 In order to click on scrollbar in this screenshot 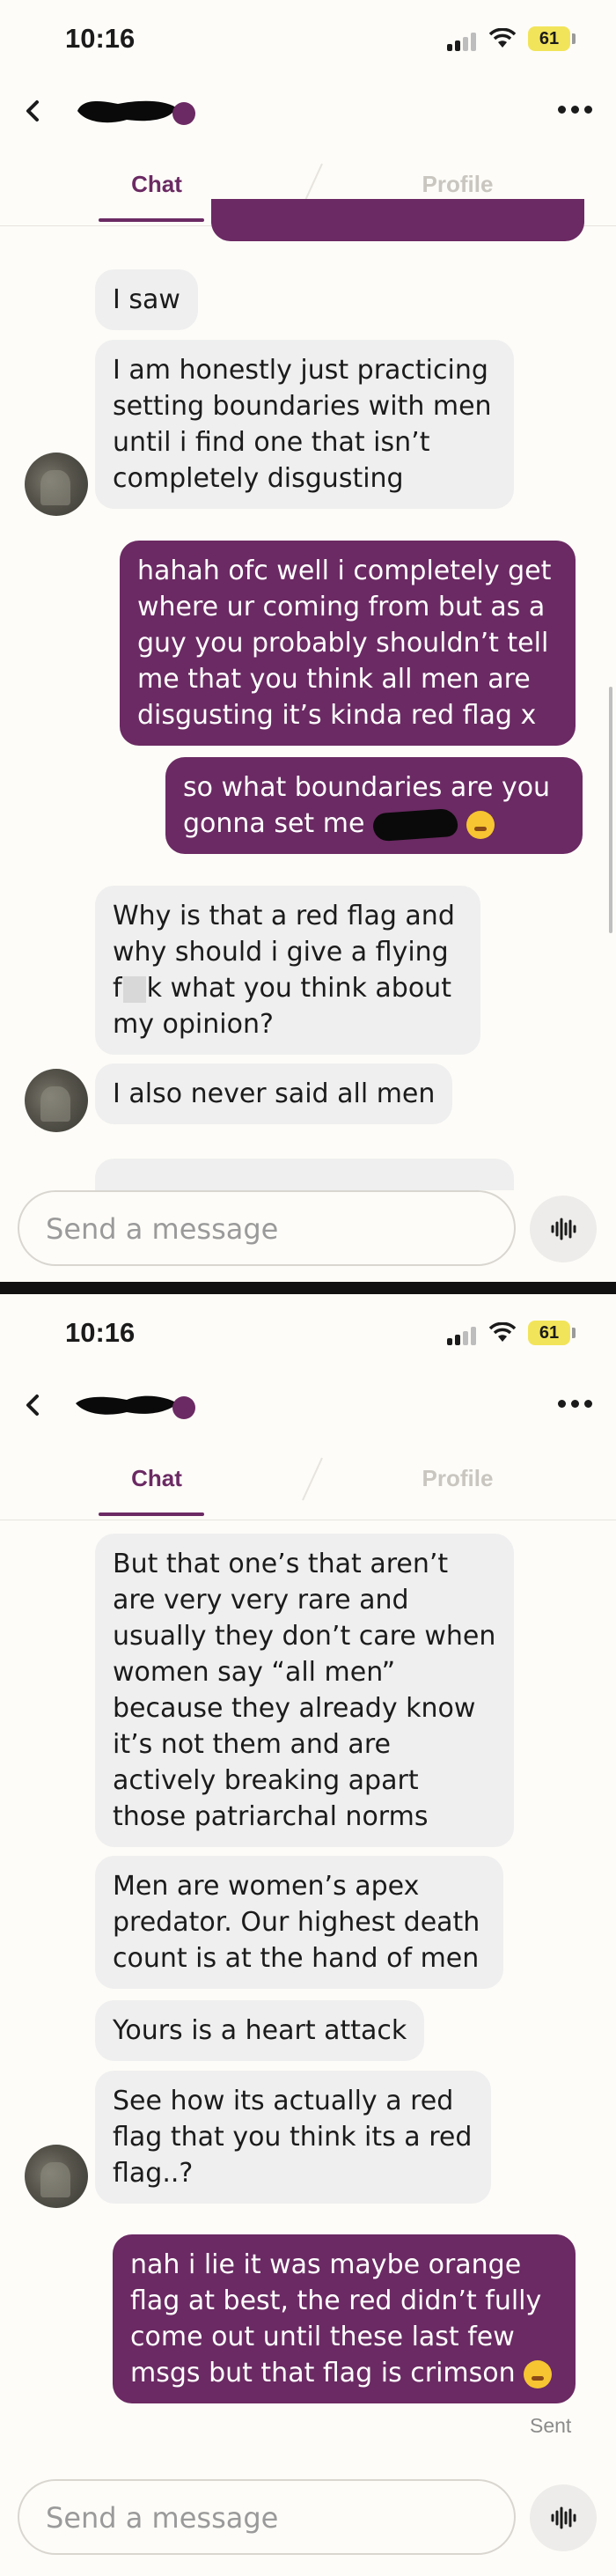, I will do `click(611, 810)`.